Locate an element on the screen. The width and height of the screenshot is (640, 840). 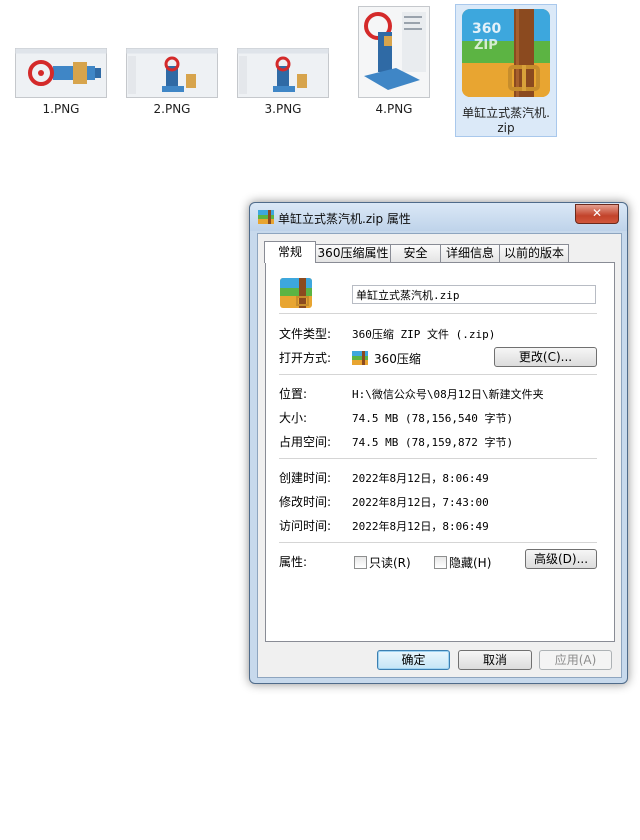
archive-icon is located at coordinates (296, 293).